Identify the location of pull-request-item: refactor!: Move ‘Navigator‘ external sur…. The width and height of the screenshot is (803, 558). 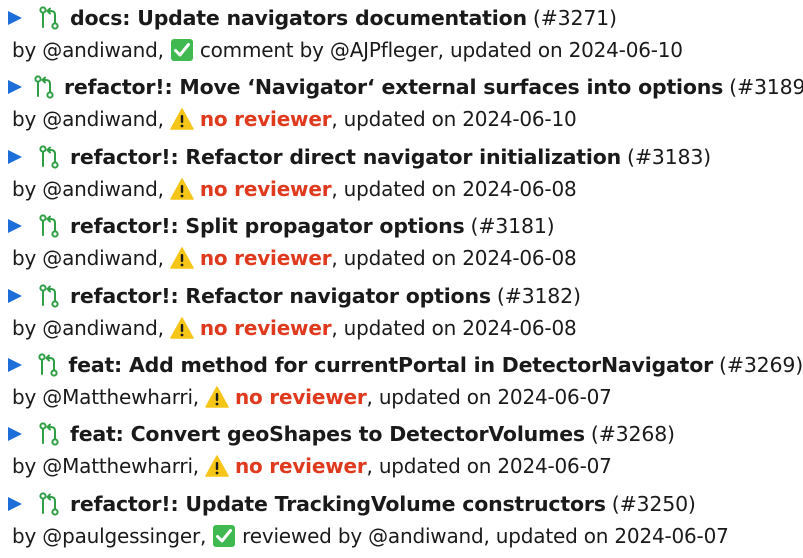
(401, 105).